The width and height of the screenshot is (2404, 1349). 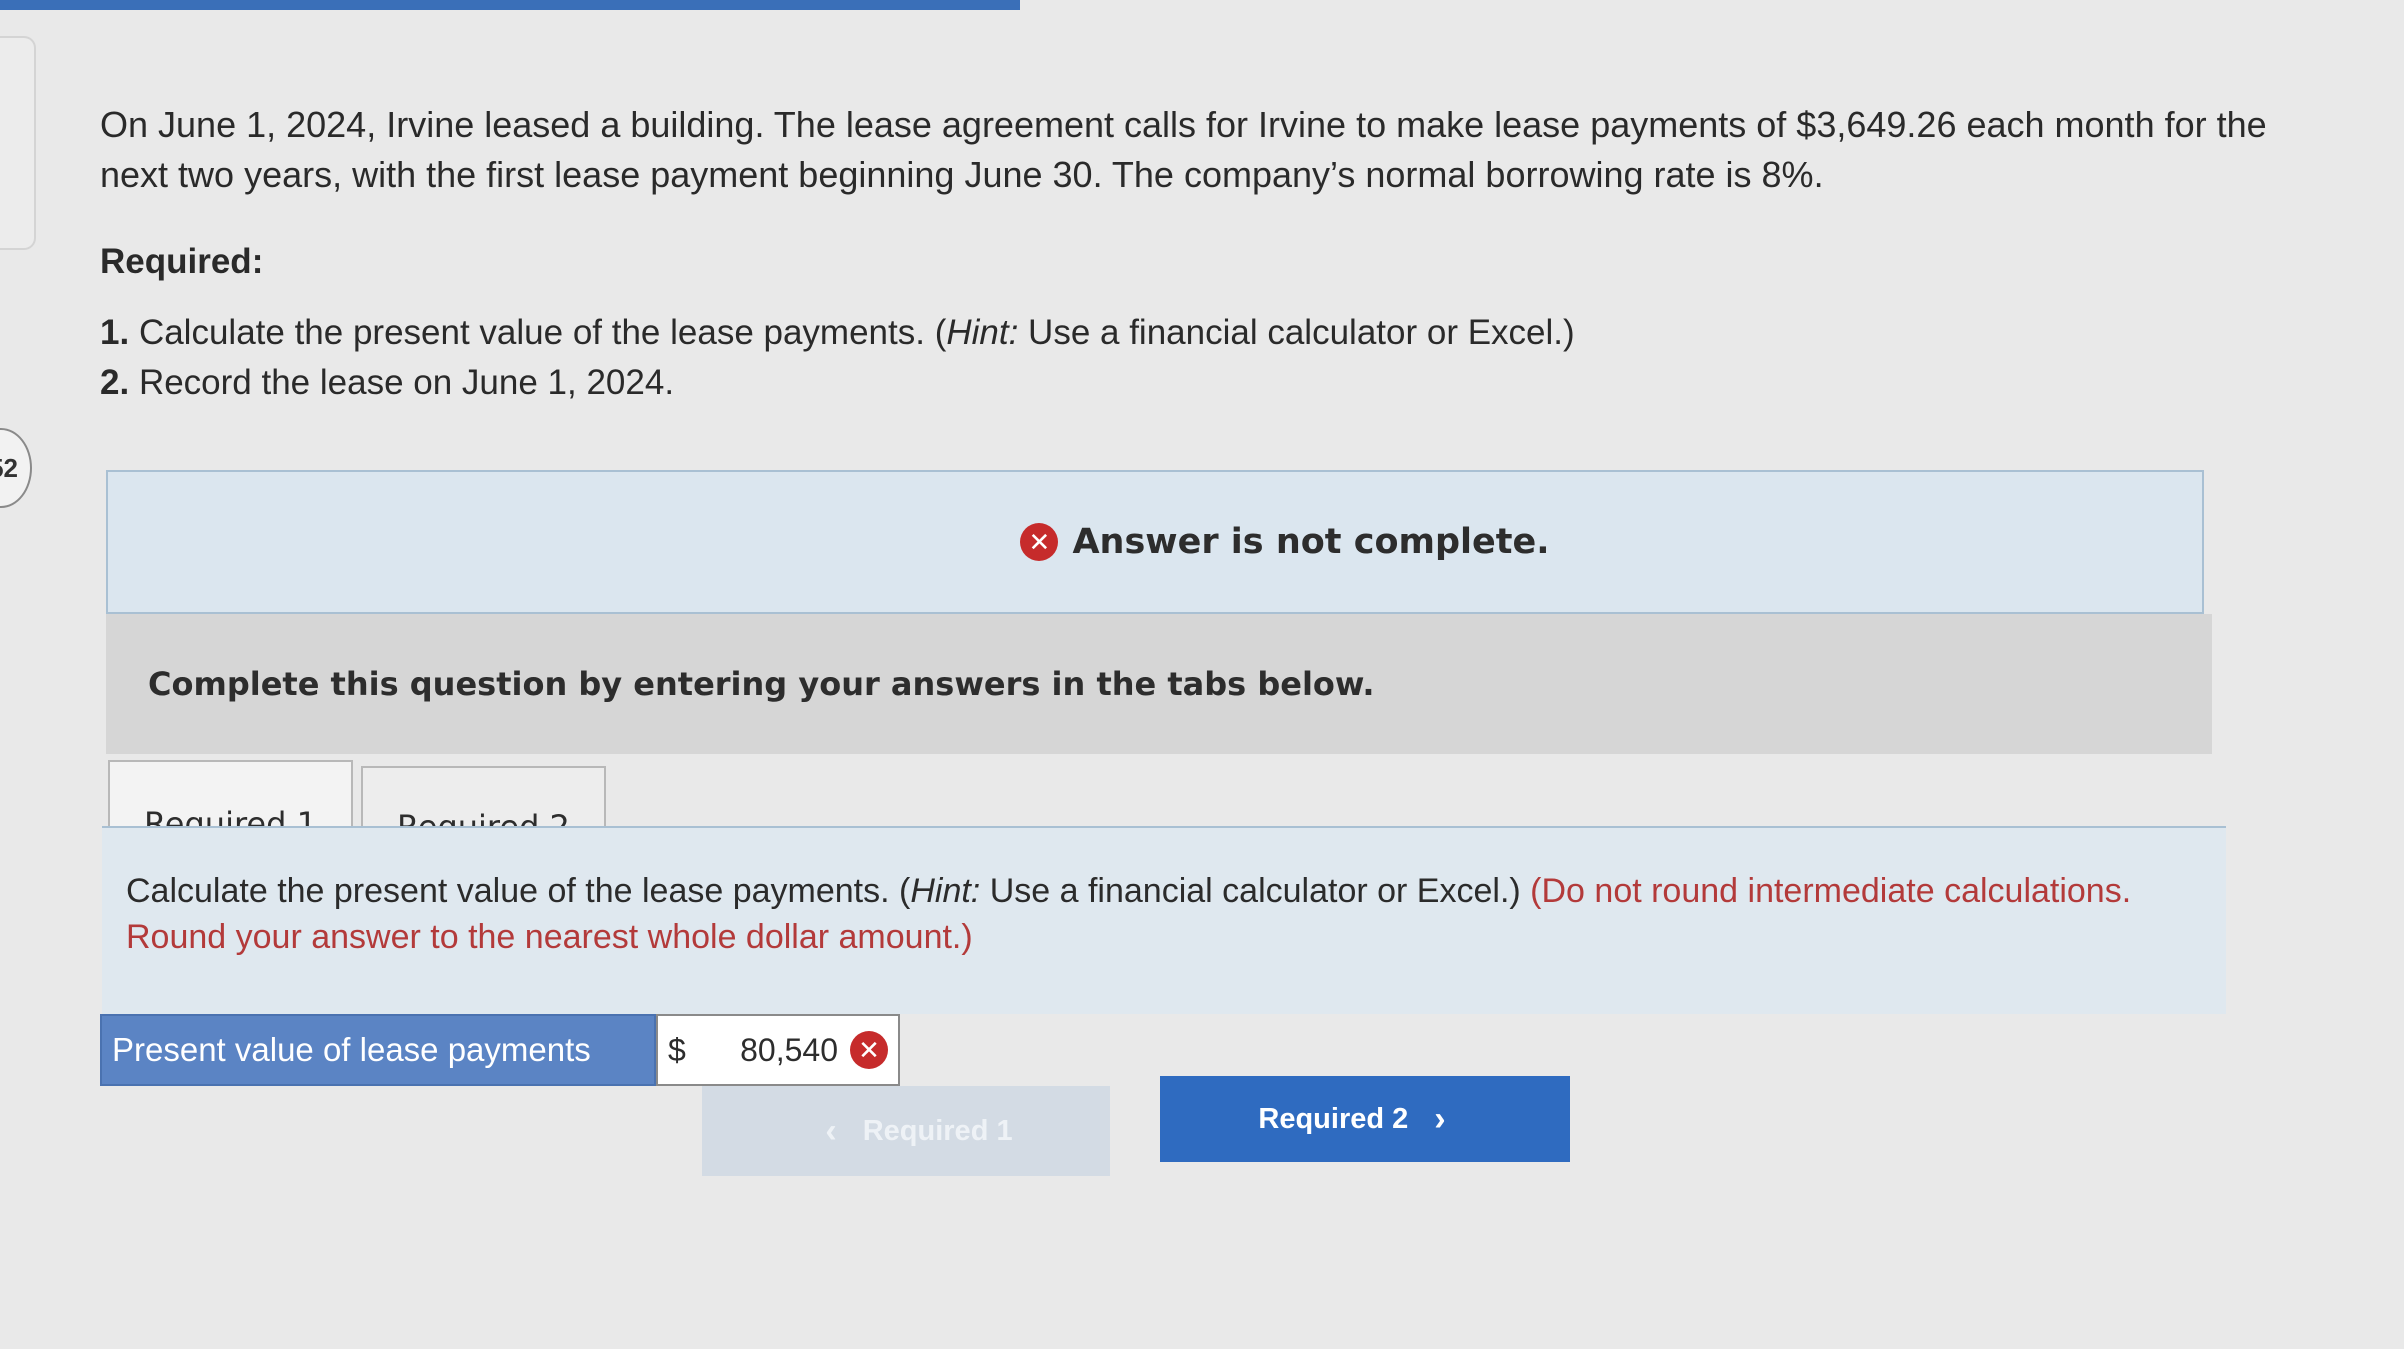 I want to click on prev-required-button: ‹ Required 1, so click(x=906, y=1131).